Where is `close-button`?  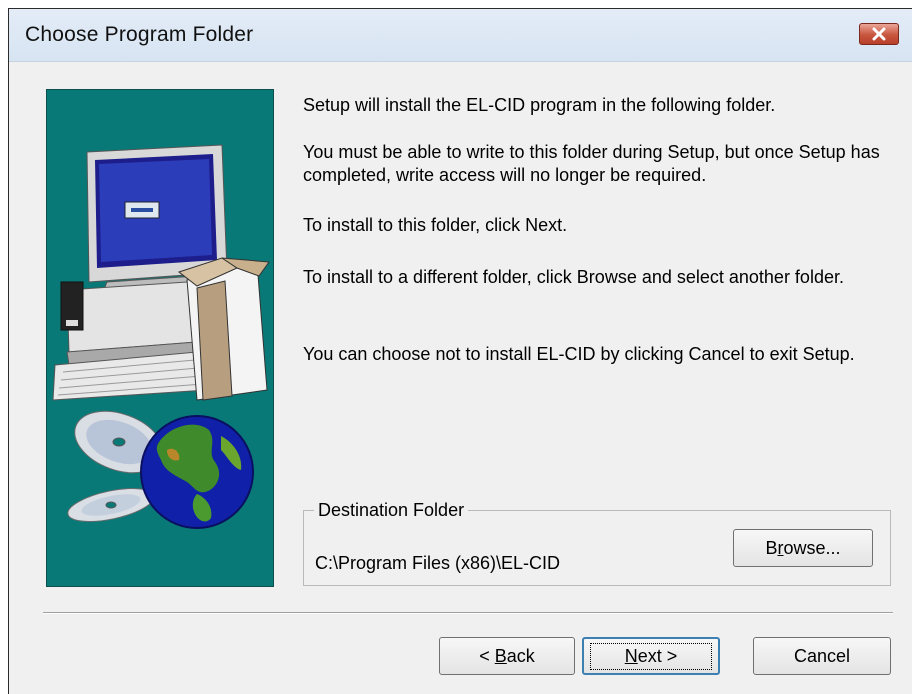 close-button is located at coordinates (879, 34).